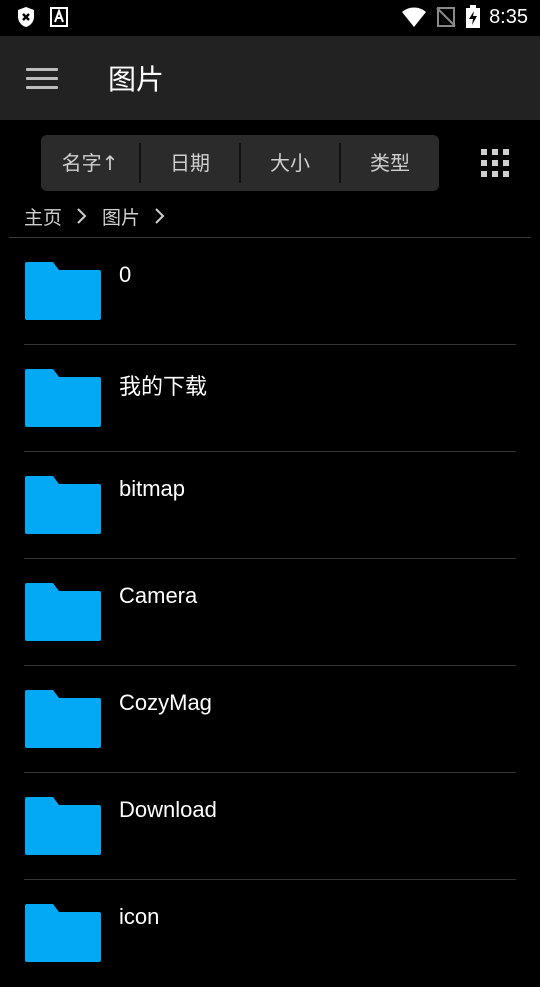 Image resolution: width=540 pixels, height=987 pixels. Describe the element at coordinates (414, 17) in the screenshot. I see `wifi-icon` at that location.